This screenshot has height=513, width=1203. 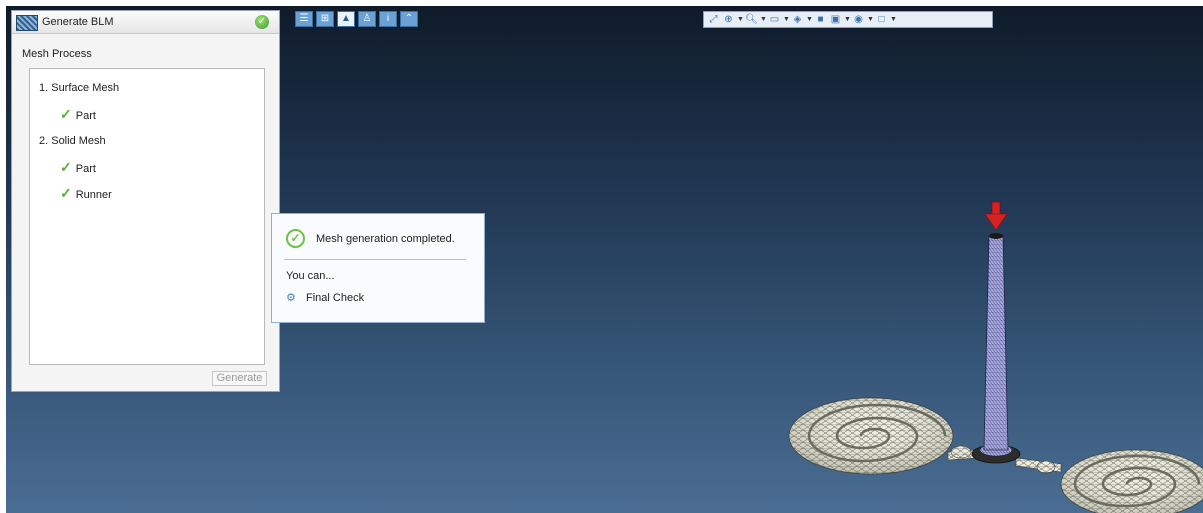 I want to click on tree-item-surface-part: ✓ Part, so click(x=78, y=114).